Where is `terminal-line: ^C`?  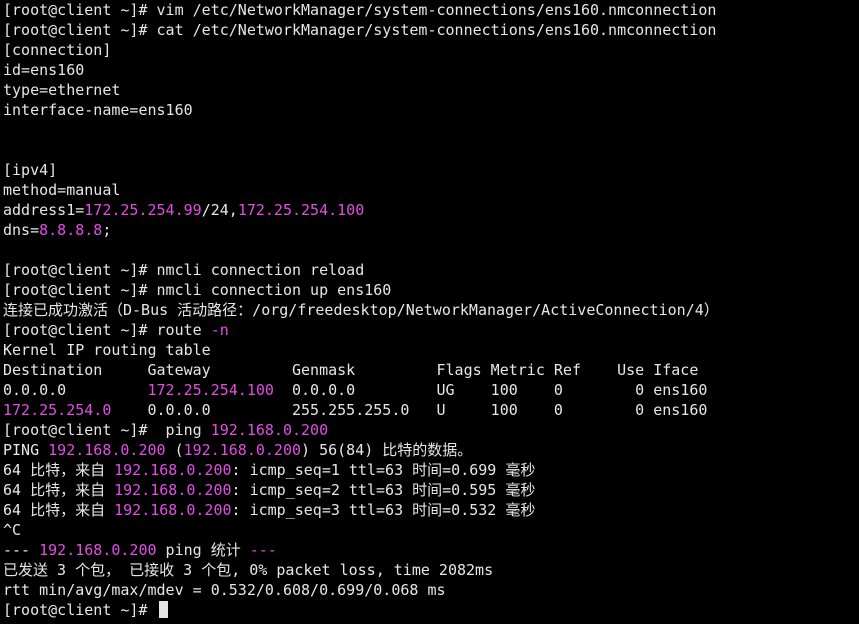 terminal-line: ^C is located at coordinates (431, 530).